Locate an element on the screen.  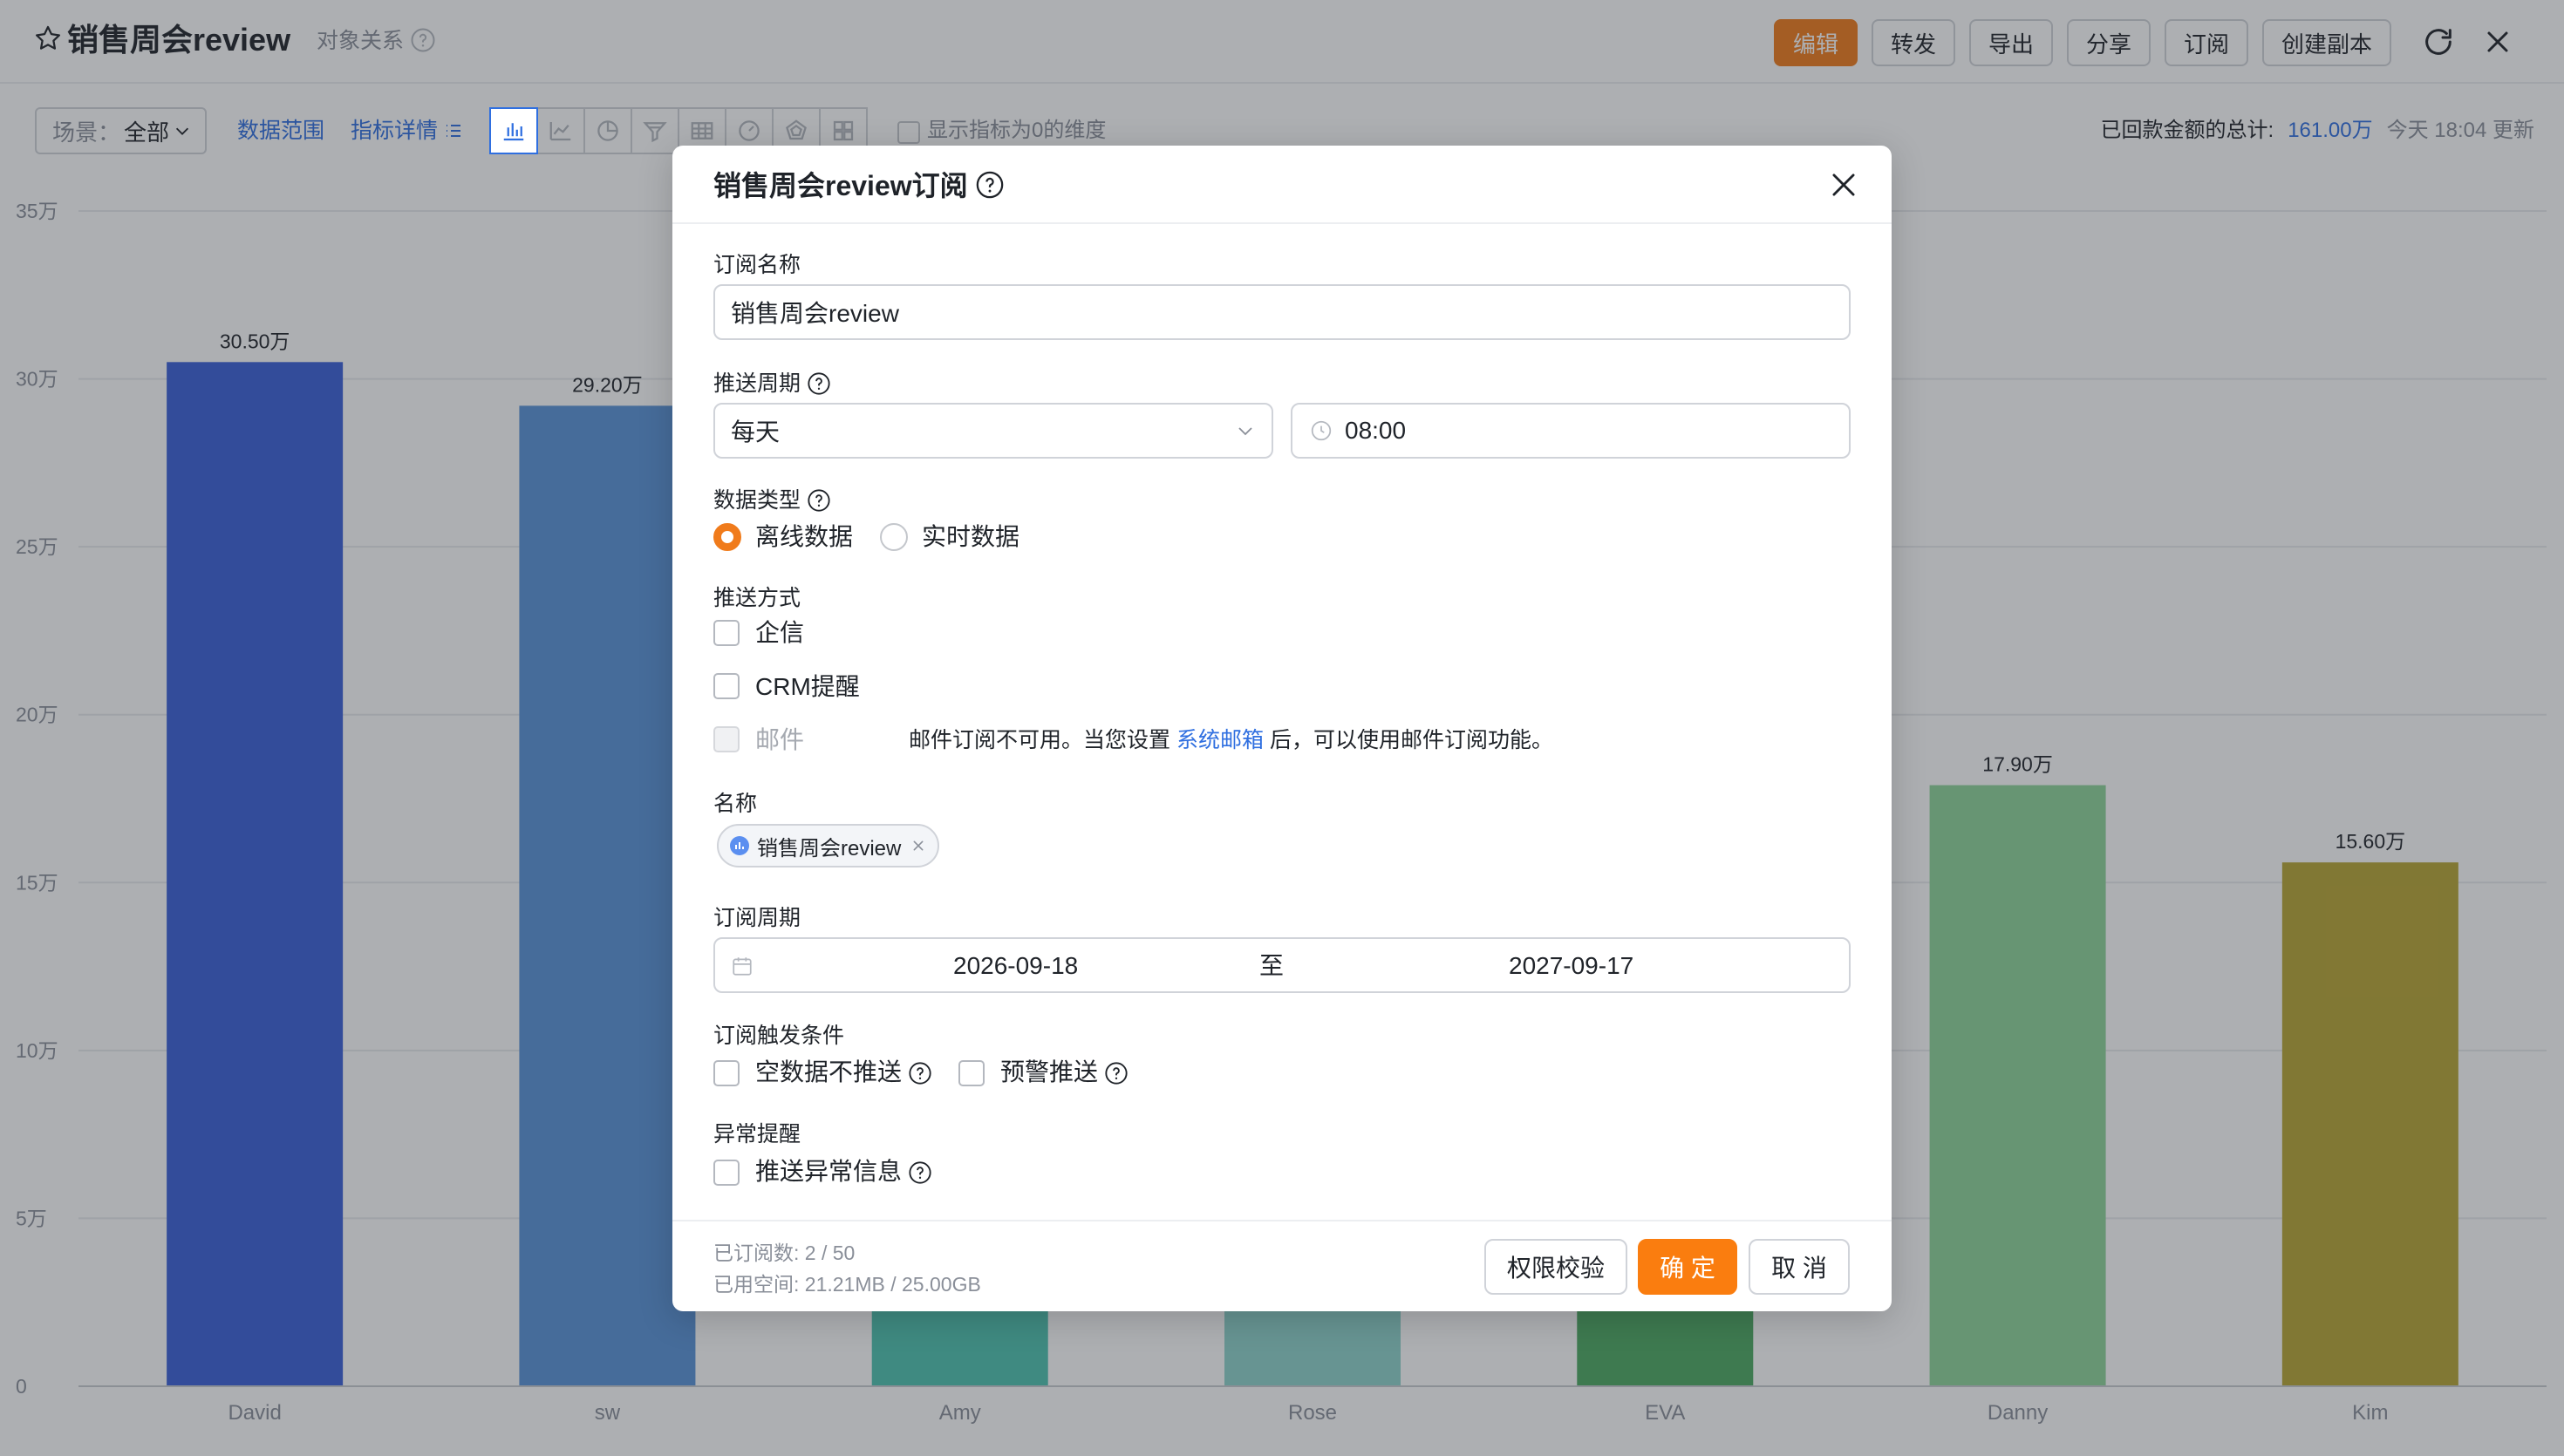
email-checkbox is located at coordinates (726, 739).